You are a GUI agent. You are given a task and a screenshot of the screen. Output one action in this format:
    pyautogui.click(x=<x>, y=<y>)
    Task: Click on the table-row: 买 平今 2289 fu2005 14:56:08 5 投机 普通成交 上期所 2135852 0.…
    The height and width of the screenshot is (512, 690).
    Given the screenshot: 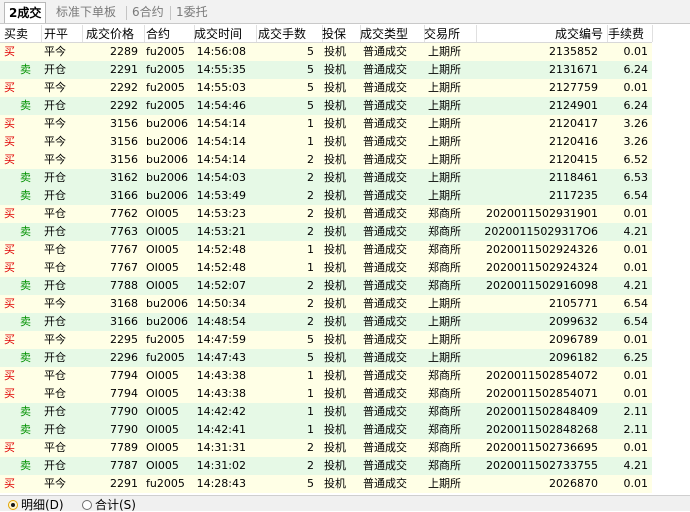 What is the action you would take?
    pyautogui.click(x=326, y=52)
    